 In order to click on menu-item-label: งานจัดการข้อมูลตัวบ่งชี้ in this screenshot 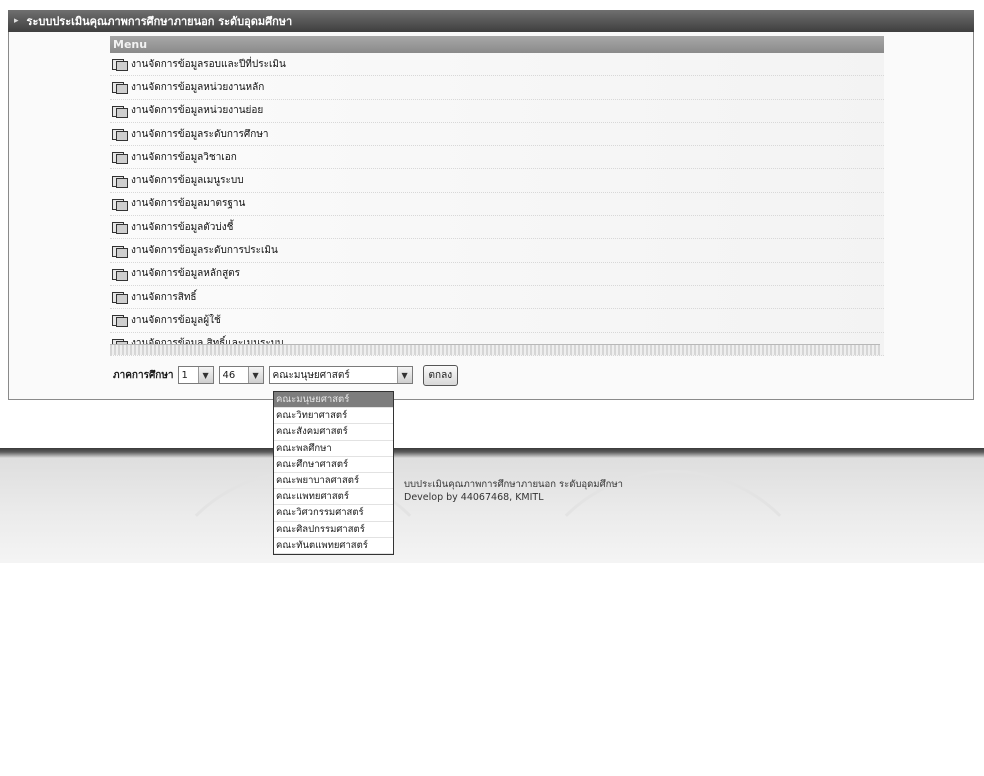, I will do `click(182, 227)`.